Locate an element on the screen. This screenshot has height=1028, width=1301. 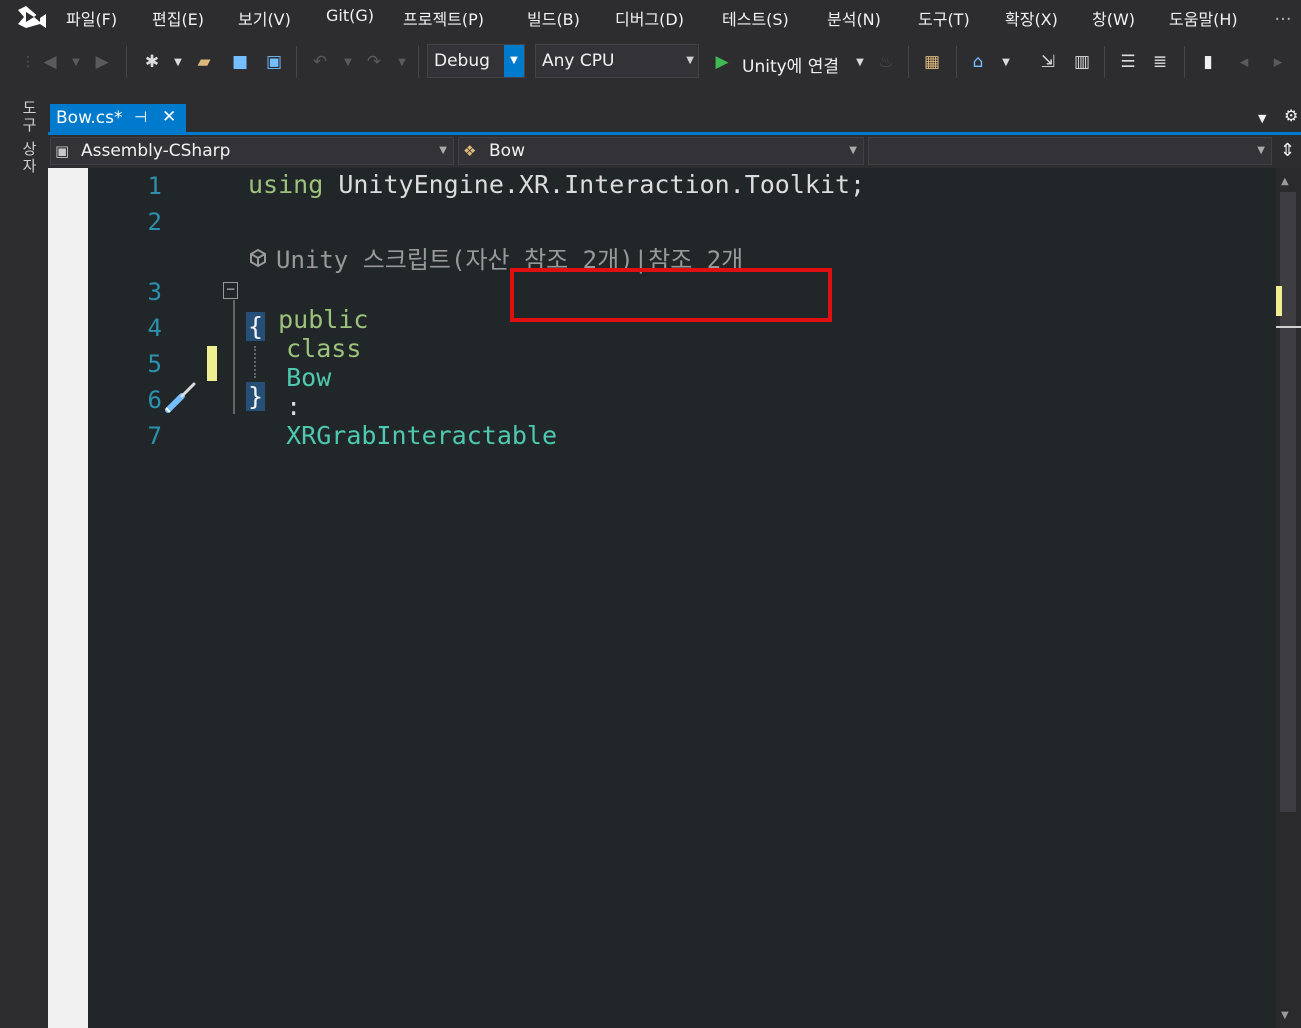
keyword-class: class is located at coordinates (324, 348).